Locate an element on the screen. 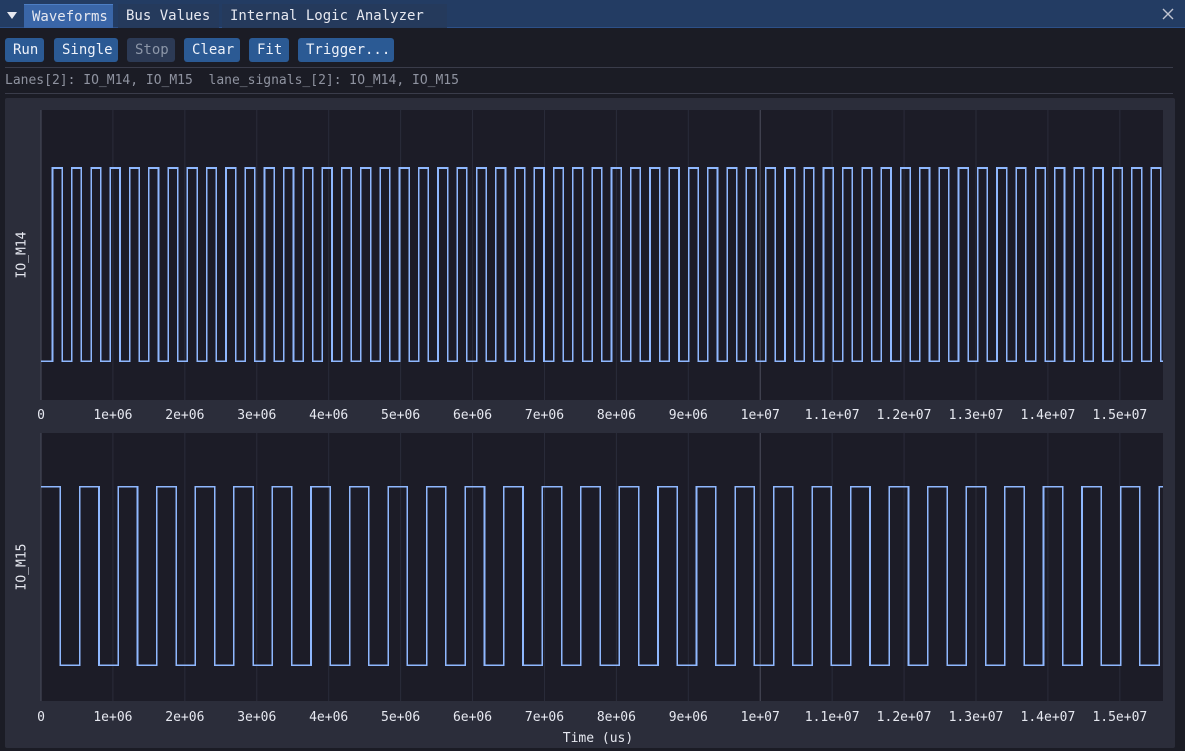 The height and width of the screenshot is (751, 1185). y-axis-label: IO_M14 is located at coordinates (22, 254).